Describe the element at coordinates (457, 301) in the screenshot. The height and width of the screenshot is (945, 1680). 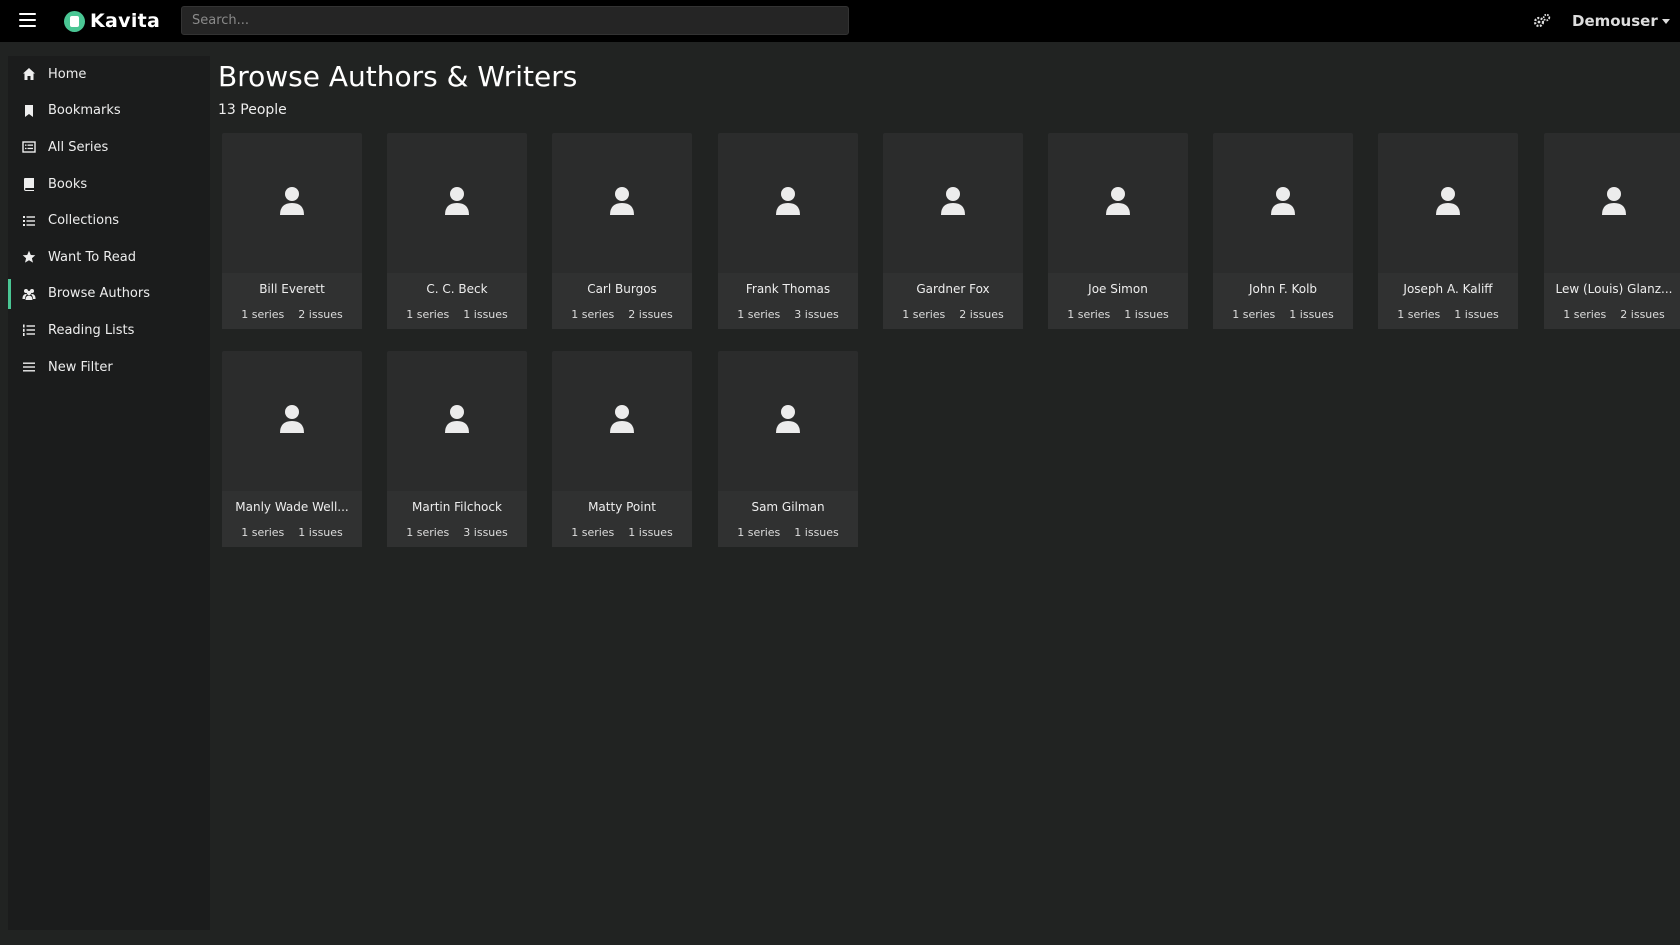
I see `author-info: C. C. Beck 1 series 1 issues` at that location.